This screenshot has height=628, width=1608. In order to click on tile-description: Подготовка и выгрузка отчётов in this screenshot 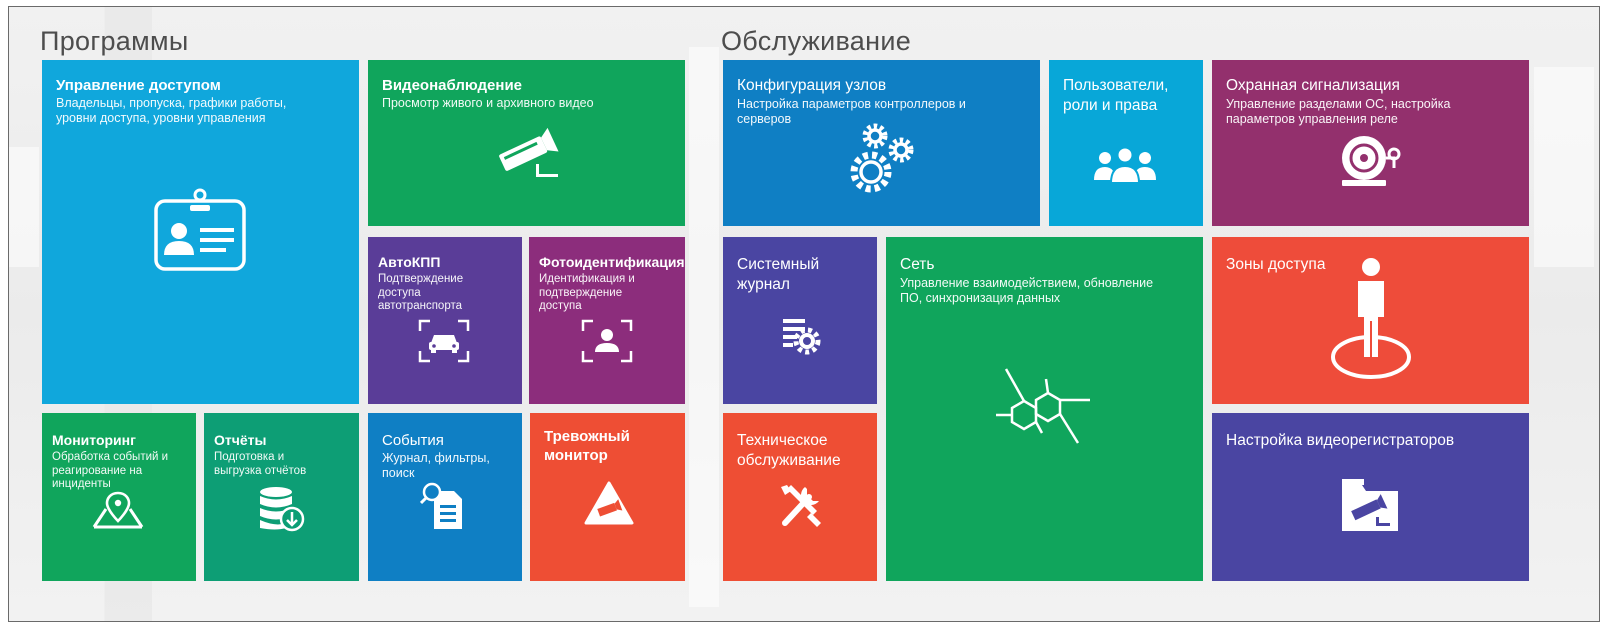, I will do `click(260, 464)`.